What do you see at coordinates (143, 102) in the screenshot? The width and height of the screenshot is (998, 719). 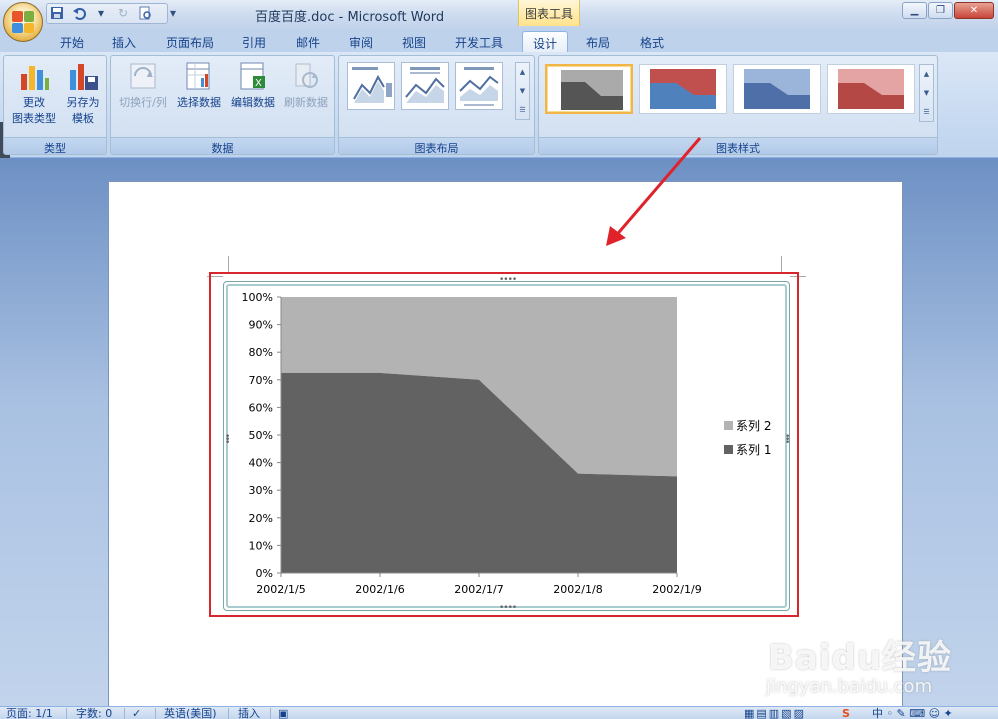 I see `switch-row-column-label: 切换行/列` at bounding box center [143, 102].